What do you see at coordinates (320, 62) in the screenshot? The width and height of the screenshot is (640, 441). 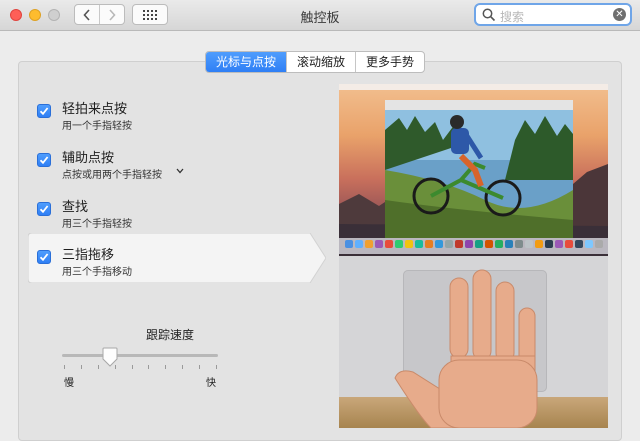 I see `tab-scroll-zoom: 滚动缩放` at bounding box center [320, 62].